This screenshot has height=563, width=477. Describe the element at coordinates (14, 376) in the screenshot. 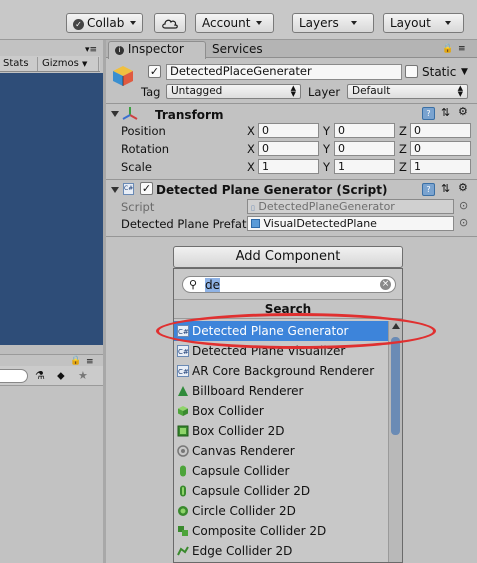

I see `project-search-input` at that location.